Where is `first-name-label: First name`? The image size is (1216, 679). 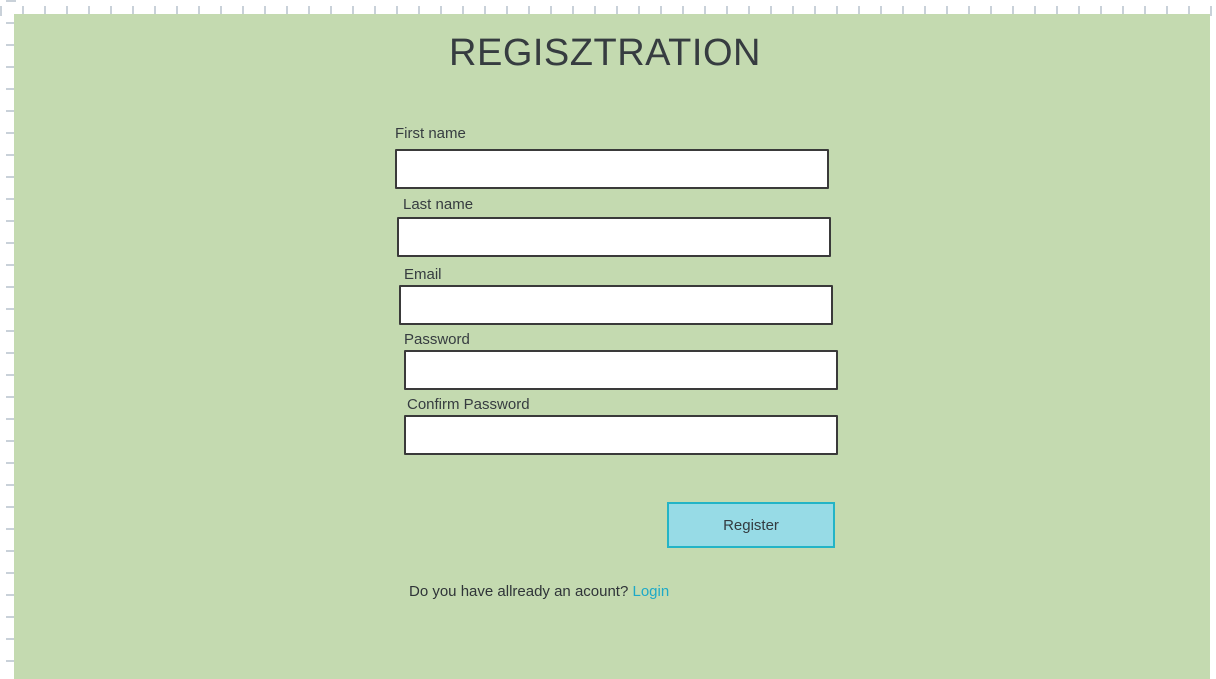
first-name-label: First name is located at coordinates (430, 133).